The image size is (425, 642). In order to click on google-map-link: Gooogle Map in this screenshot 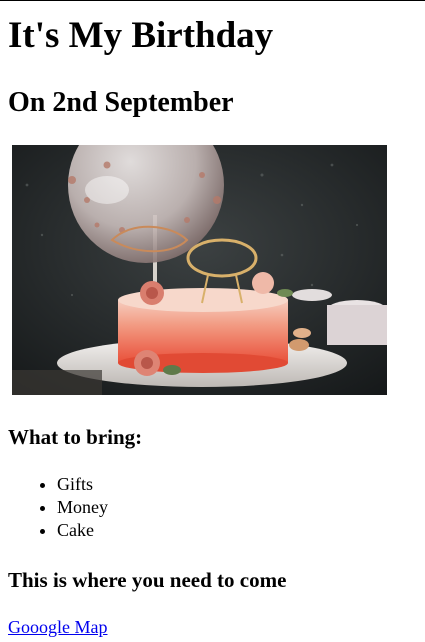, I will do `click(57, 627)`.